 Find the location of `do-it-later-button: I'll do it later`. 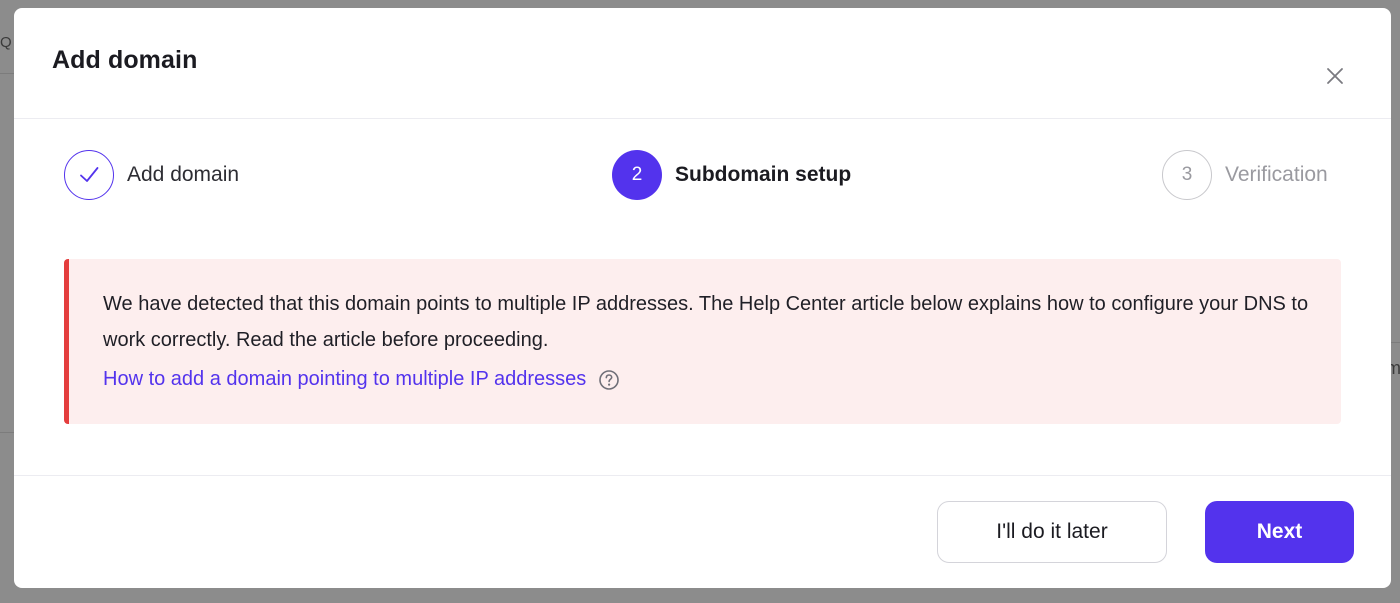

do-it-later-button: I'll do it later is located at coordinates (1052, 532).